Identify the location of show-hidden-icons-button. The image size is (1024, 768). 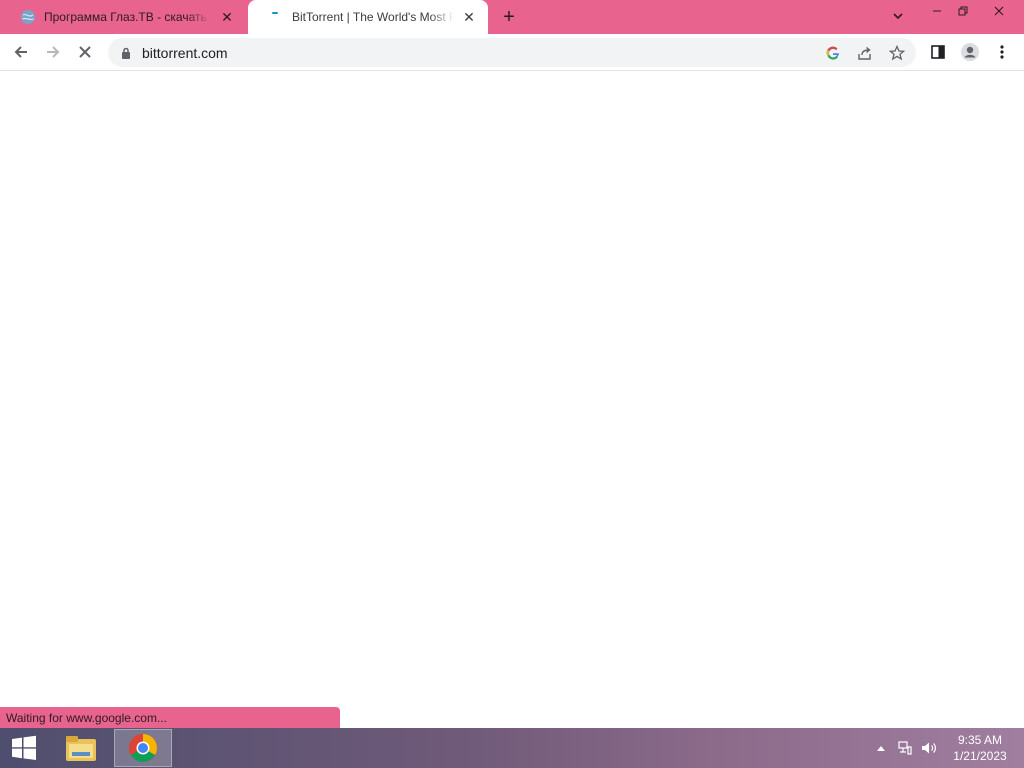
(881, 748).